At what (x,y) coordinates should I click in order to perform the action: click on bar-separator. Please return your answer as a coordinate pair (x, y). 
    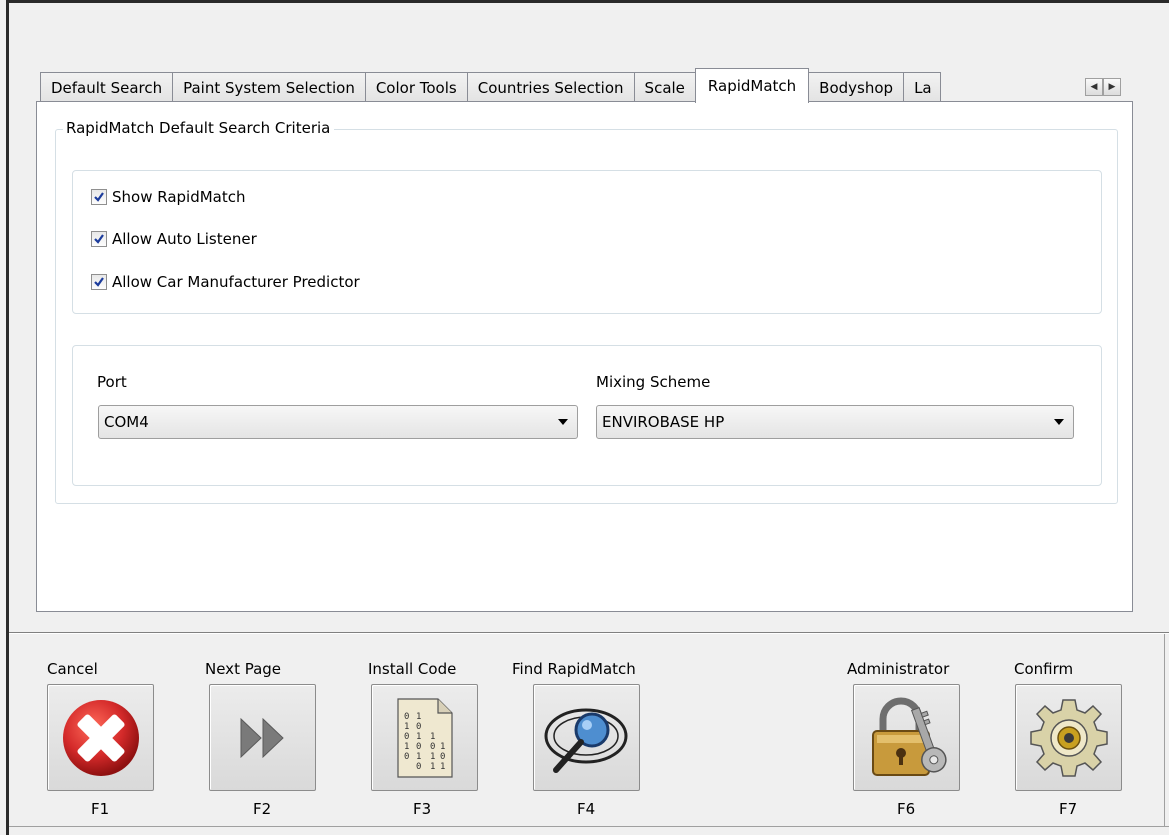
    Looking at the image, I should click on (589, 633).